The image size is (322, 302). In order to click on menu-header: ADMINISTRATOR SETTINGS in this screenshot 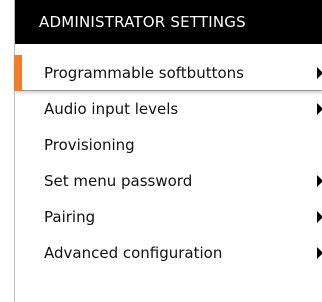, I will do `click(168, 22)`.